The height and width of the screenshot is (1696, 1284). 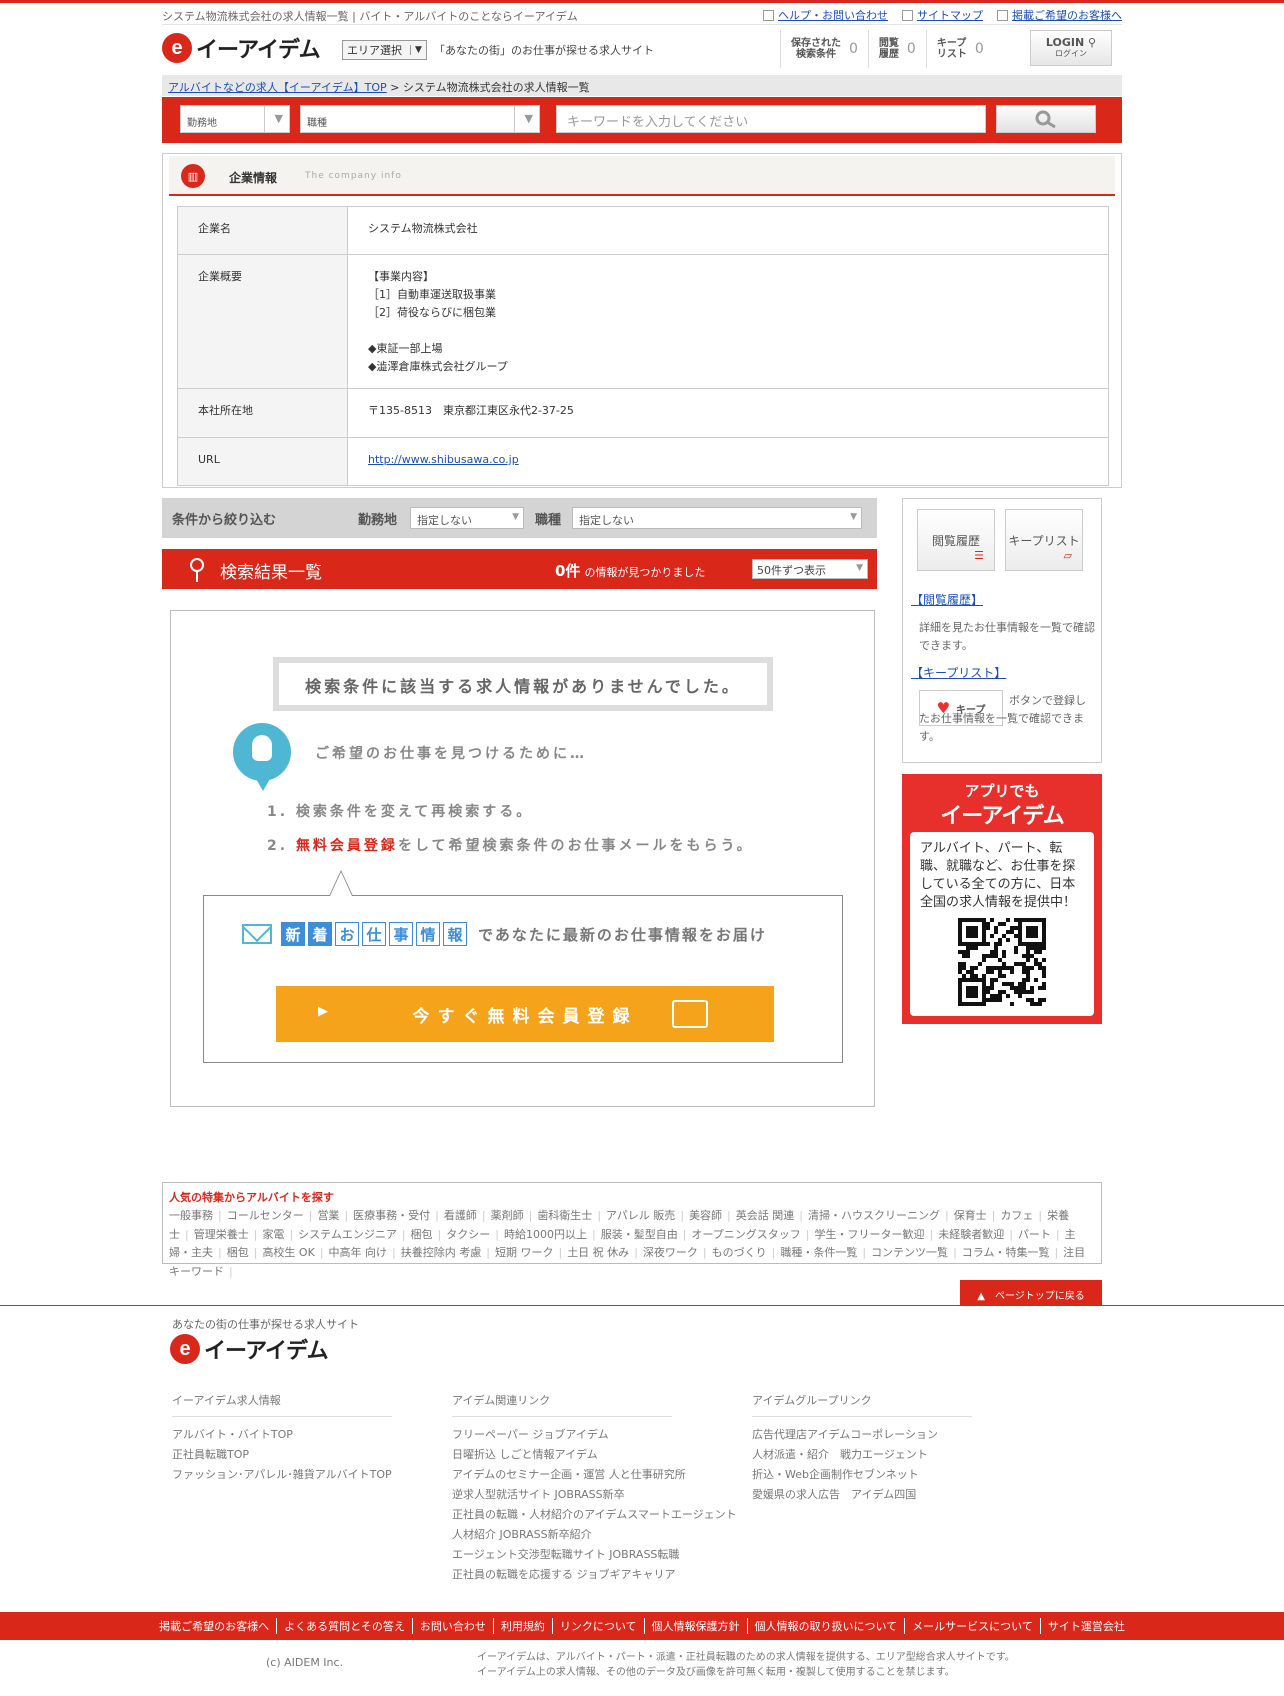 I want to click on feature-link: 薬剤師, so click(x=514, y=1215).